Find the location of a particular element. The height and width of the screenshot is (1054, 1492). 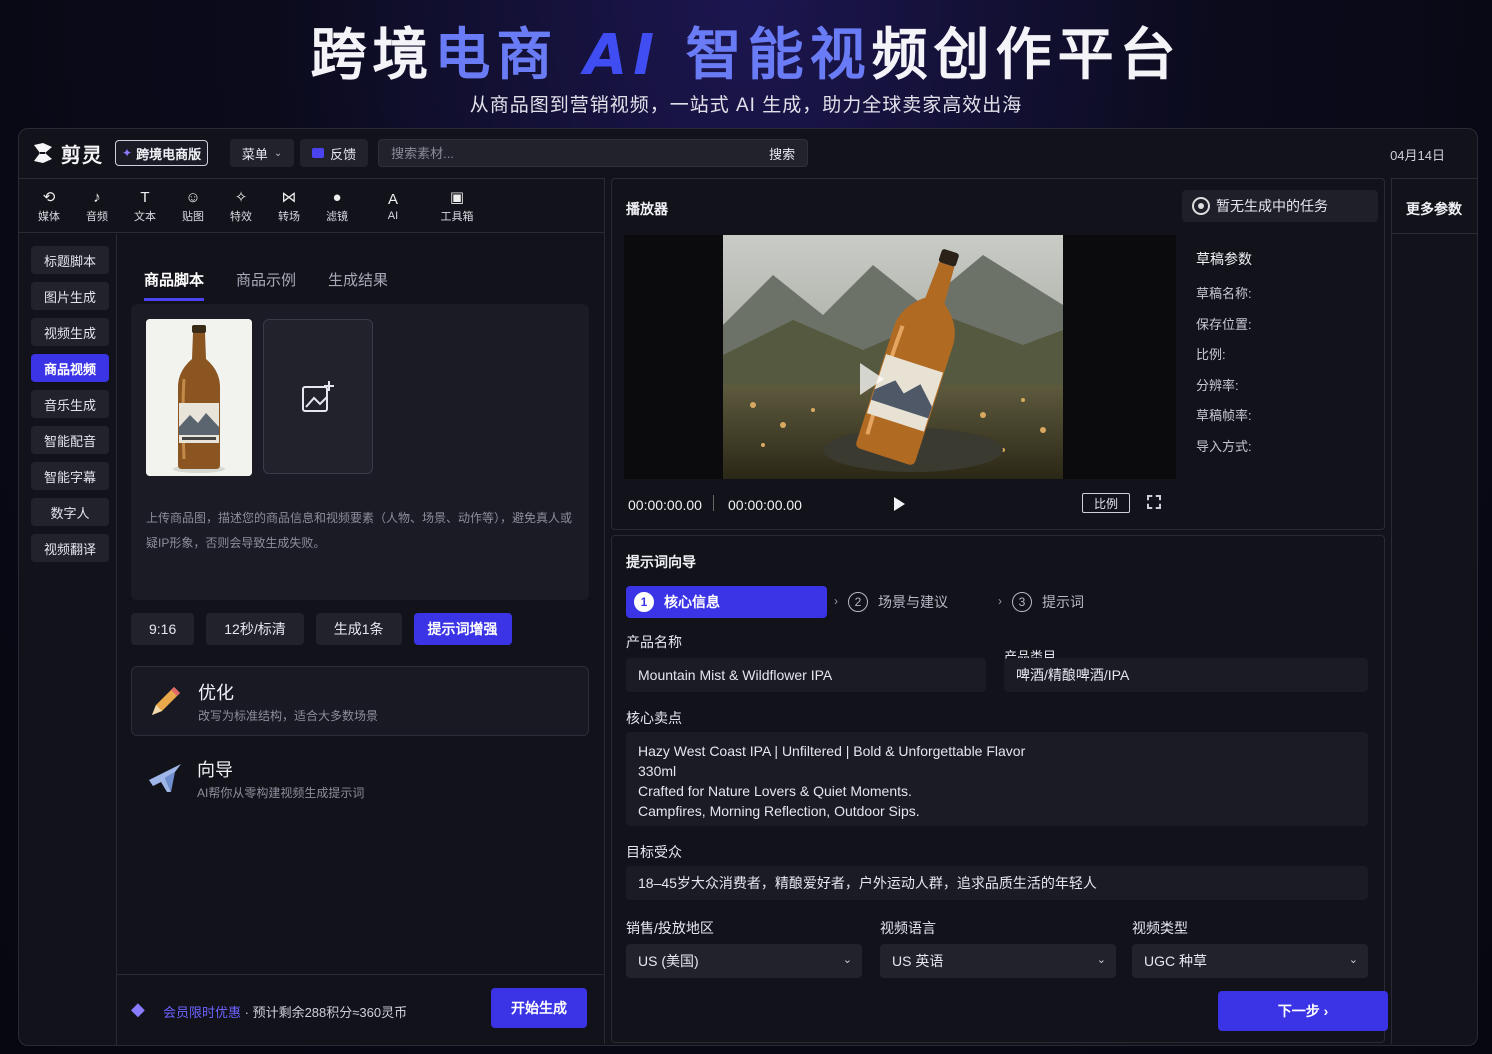

step-core-info: 1 核心信息 is located at coordinates (726, 602).